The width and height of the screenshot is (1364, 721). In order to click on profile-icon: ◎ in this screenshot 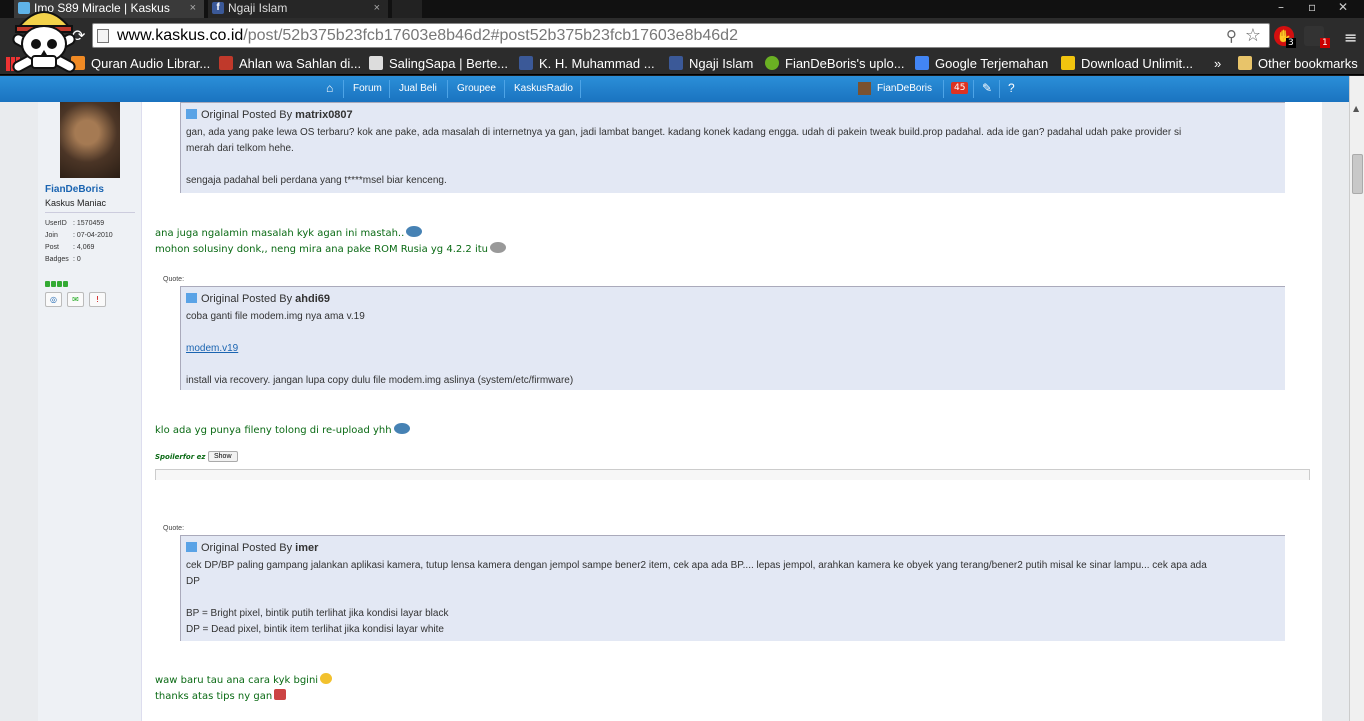, I will do `click(53, 299)`.